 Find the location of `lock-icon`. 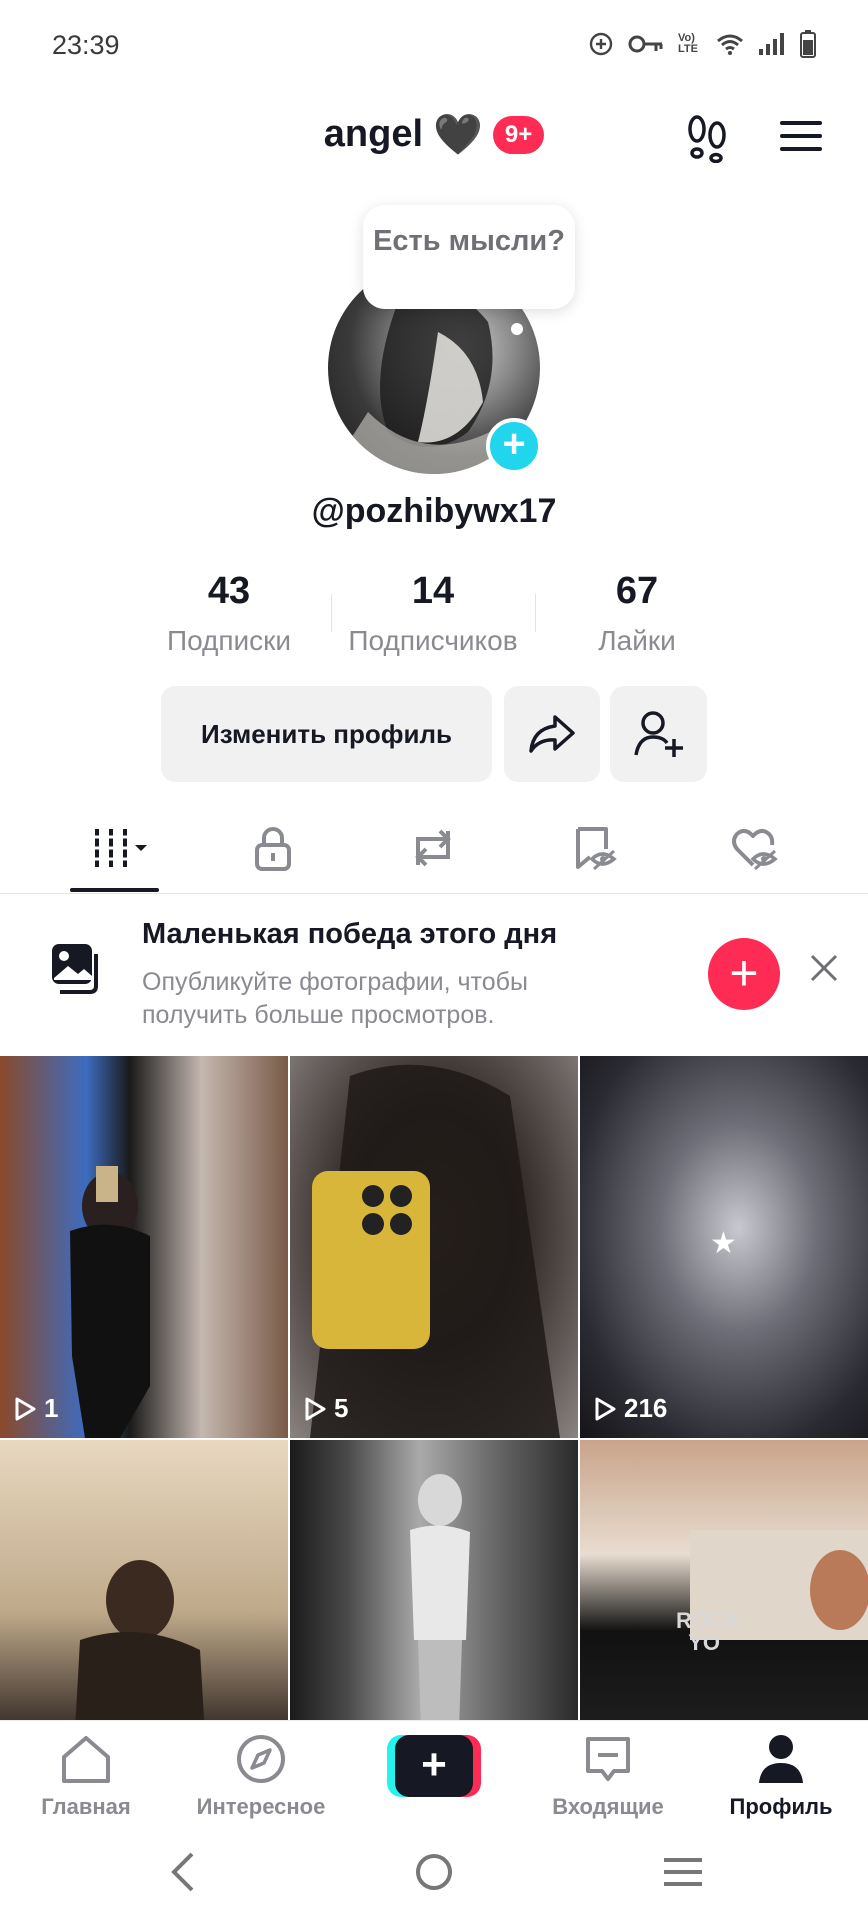

lock-icon is located at coordinates (273, 849).